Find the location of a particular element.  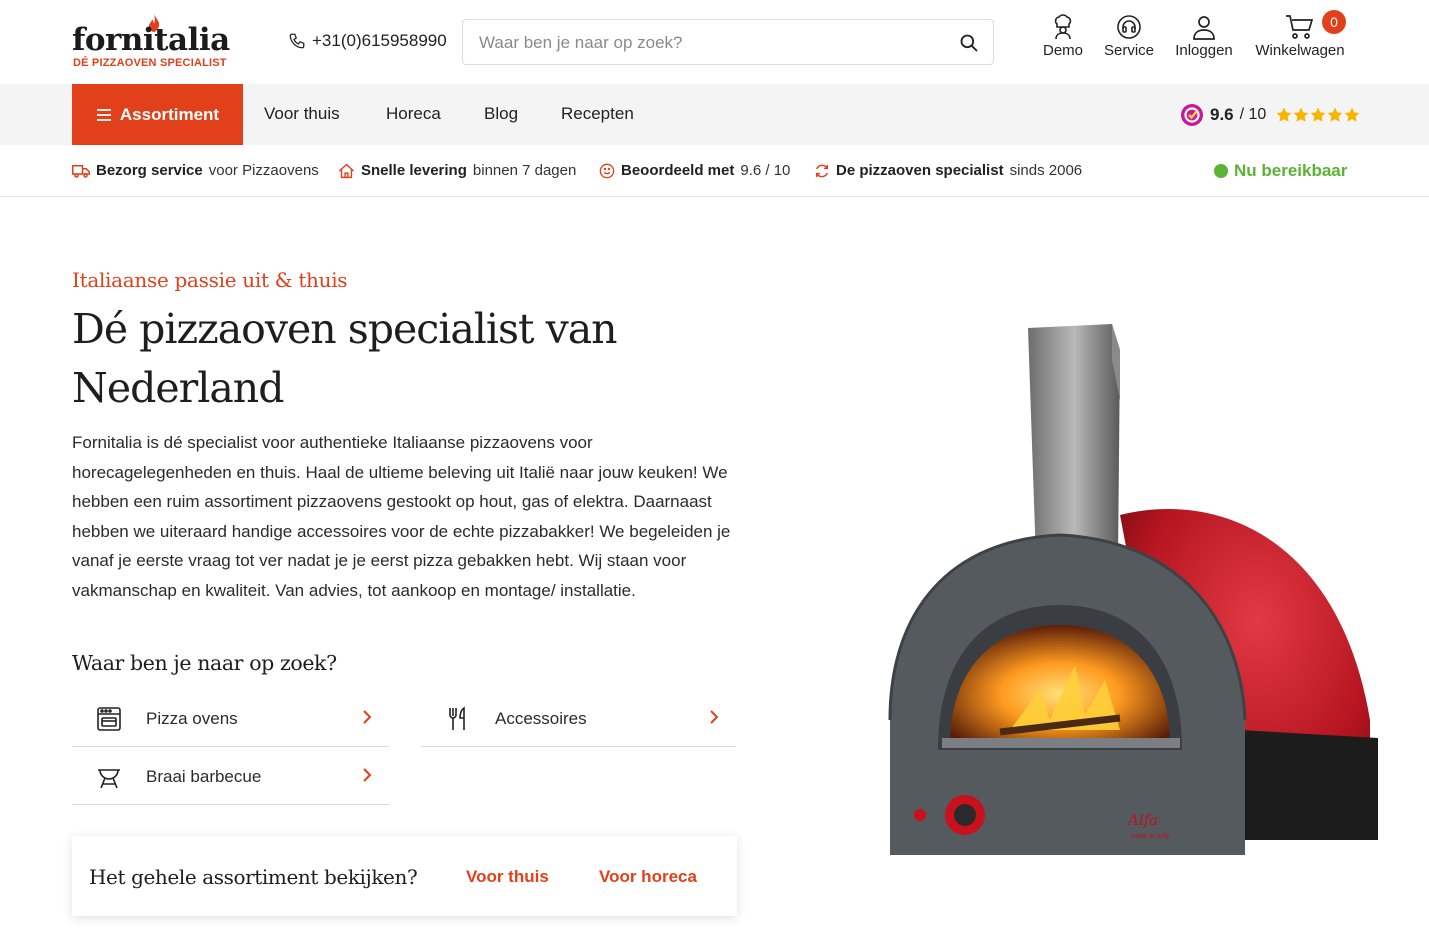

cta-link-voor-thuis: Voor thuis is located at coordinates (507, 877).